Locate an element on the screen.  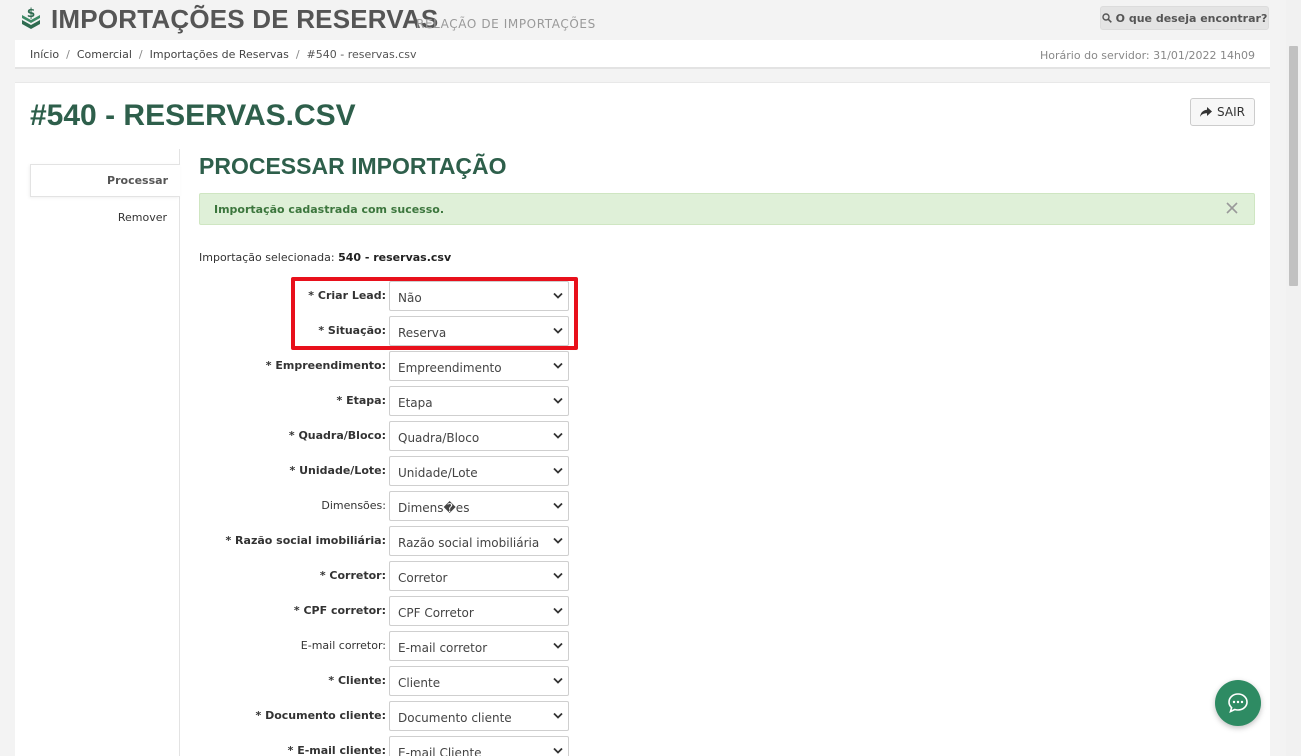
quadra-bloco-select: Quadra/Bloco is located at coordinates (479, 436).